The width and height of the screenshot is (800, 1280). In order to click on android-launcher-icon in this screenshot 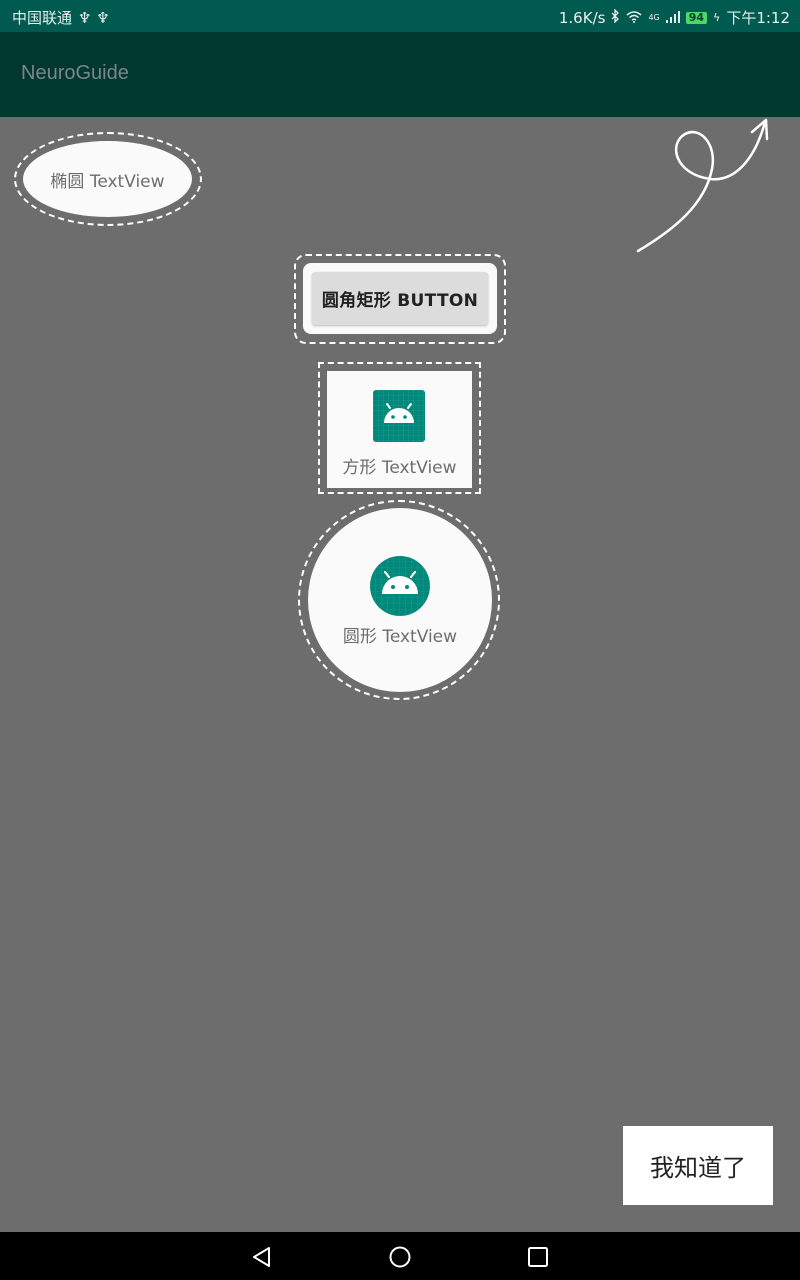, I will do `click(399, 416)`.